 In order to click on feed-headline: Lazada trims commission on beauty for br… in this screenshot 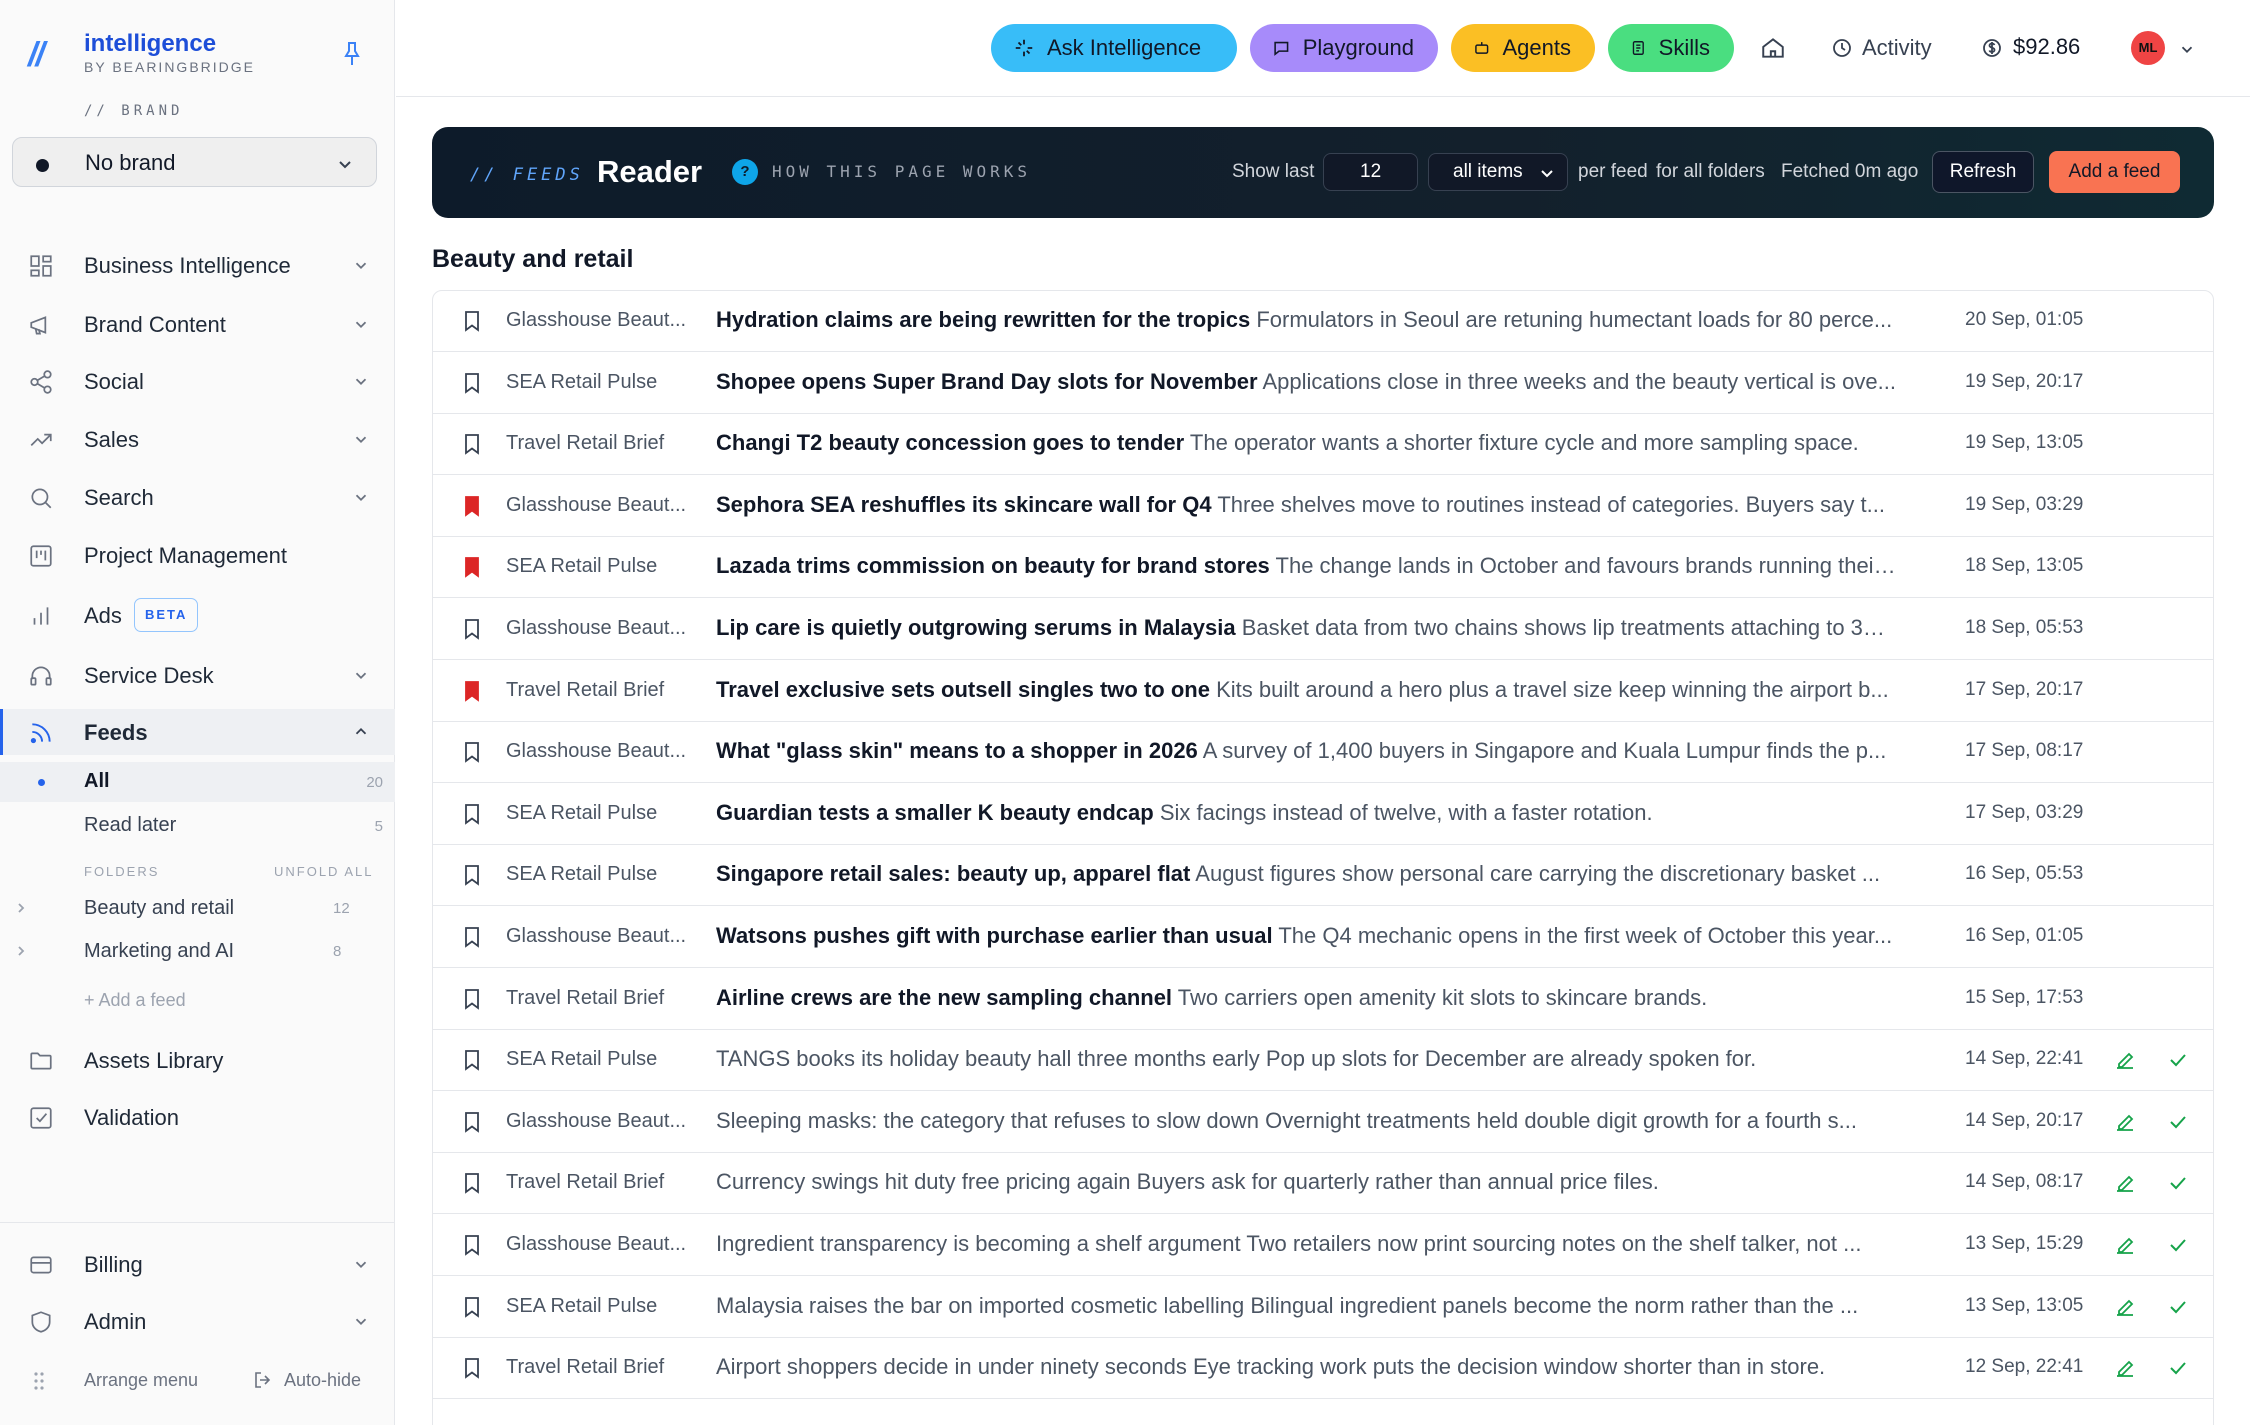, I will do `click(1306, 566)`.